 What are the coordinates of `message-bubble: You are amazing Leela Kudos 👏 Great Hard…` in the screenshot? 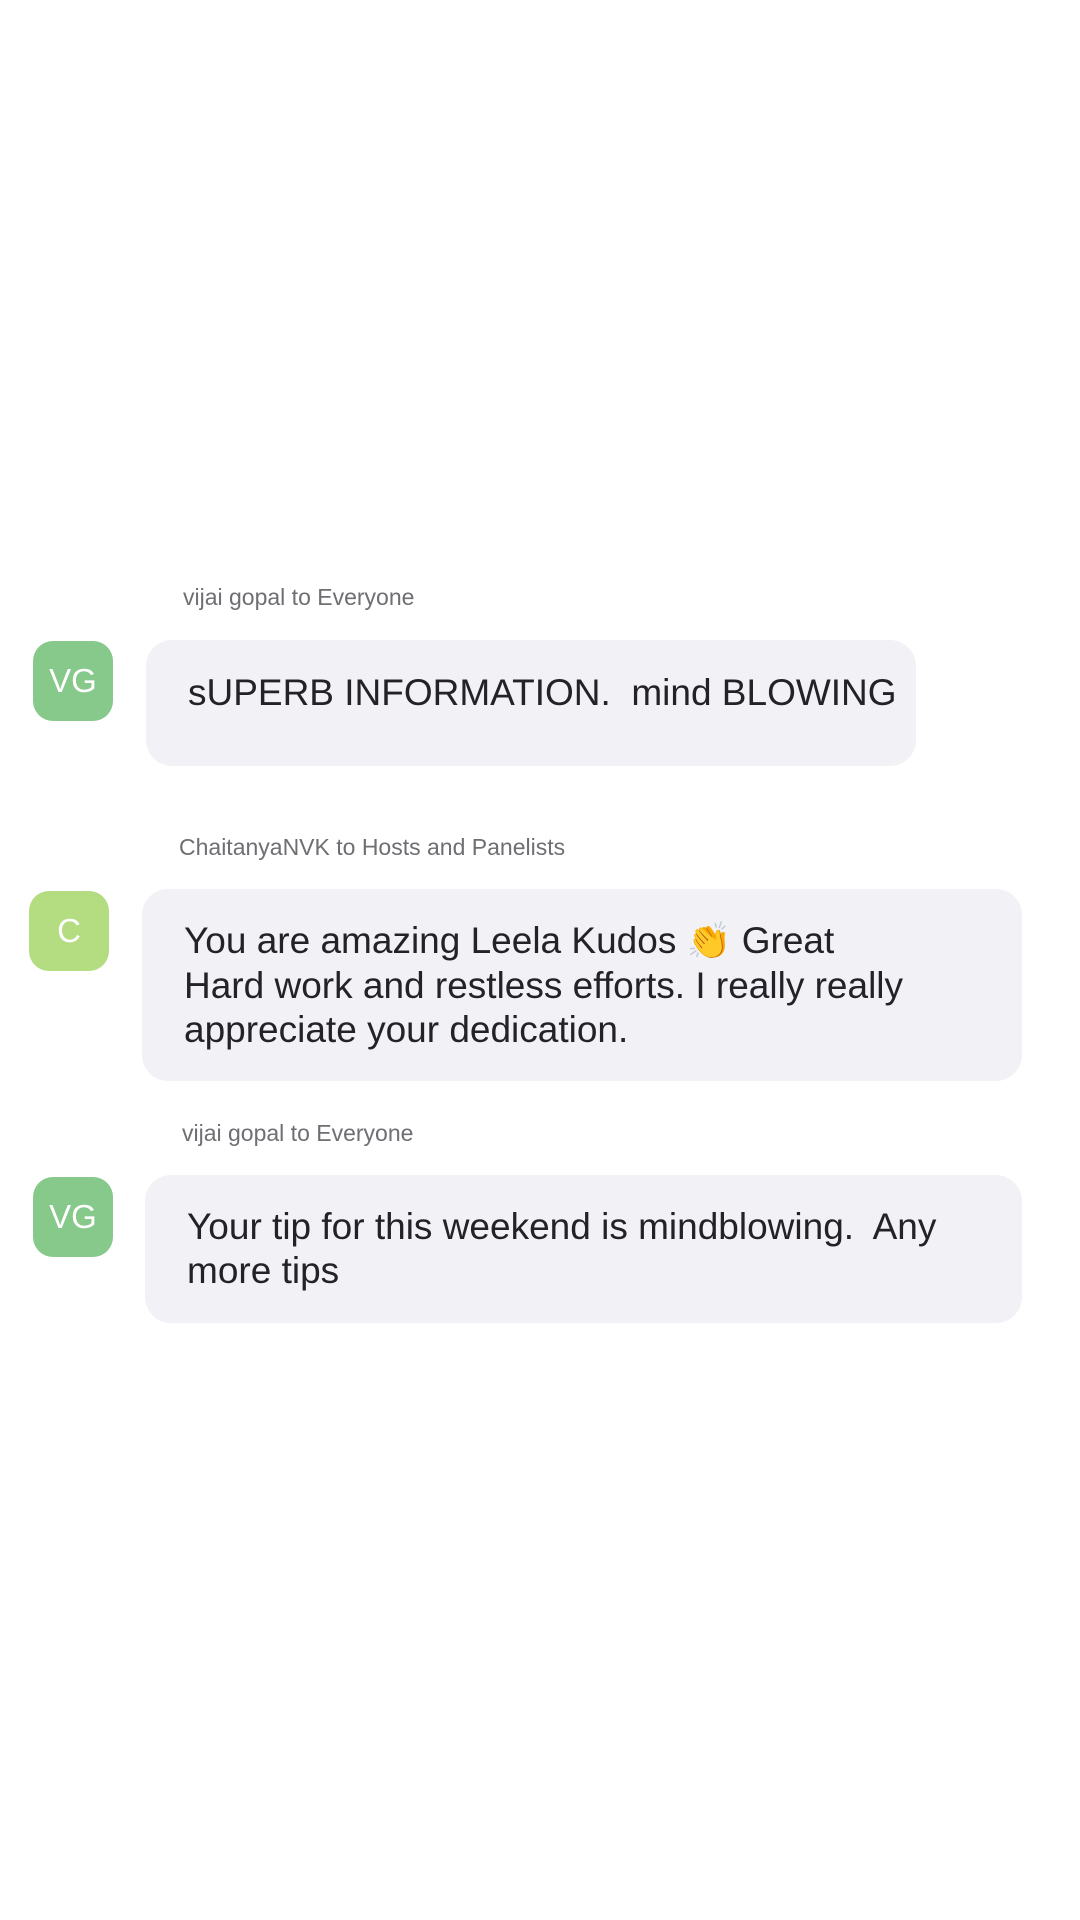 It's located at (582, 985).